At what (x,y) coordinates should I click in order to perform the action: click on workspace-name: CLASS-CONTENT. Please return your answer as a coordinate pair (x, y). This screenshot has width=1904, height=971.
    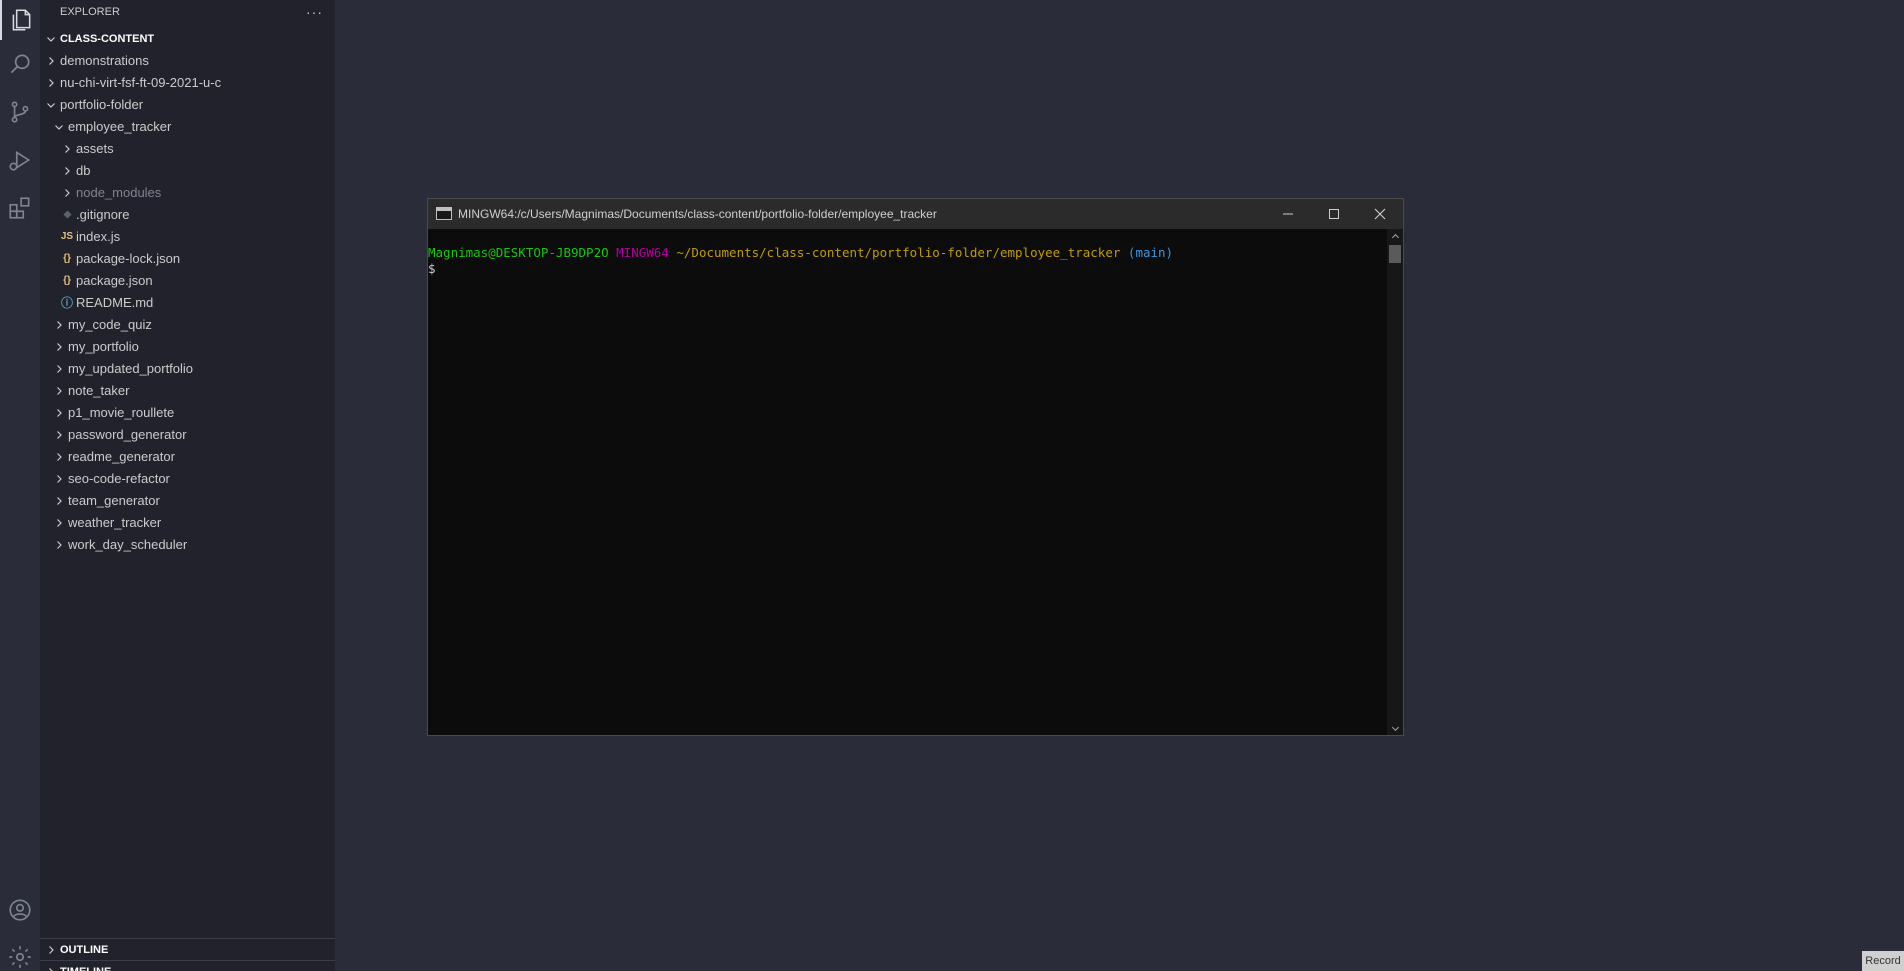
    Looking at the image, I should click on (107, 39).